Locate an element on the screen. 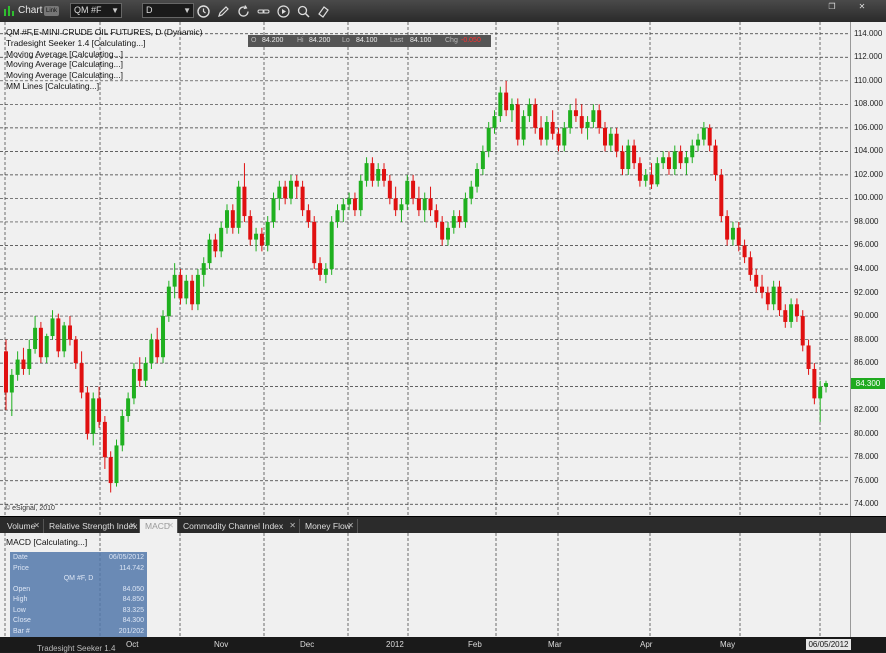  zoom-icon is located at coordinates (303, 11).